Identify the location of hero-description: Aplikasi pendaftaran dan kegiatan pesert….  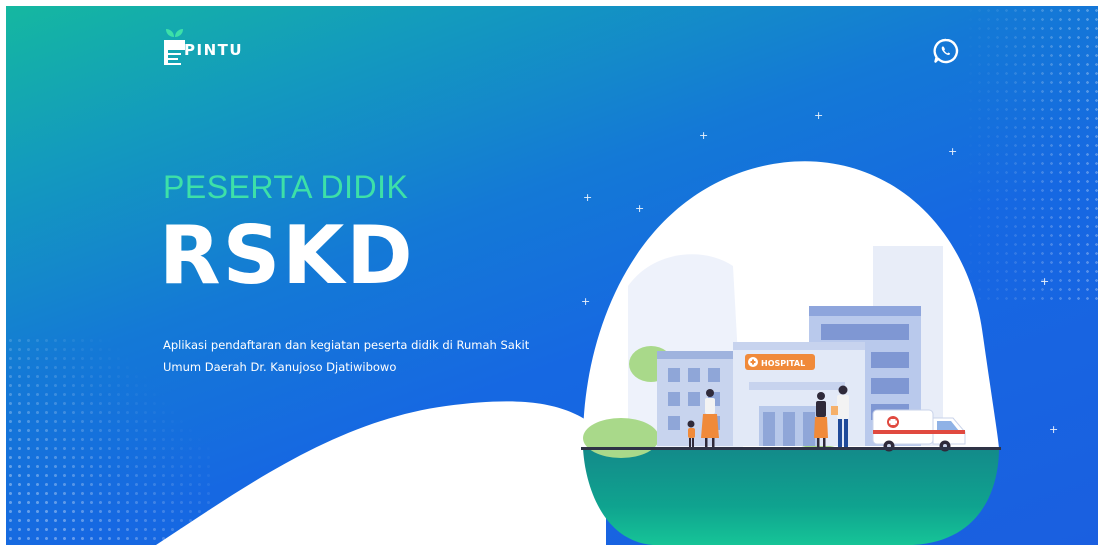
(346, 356).